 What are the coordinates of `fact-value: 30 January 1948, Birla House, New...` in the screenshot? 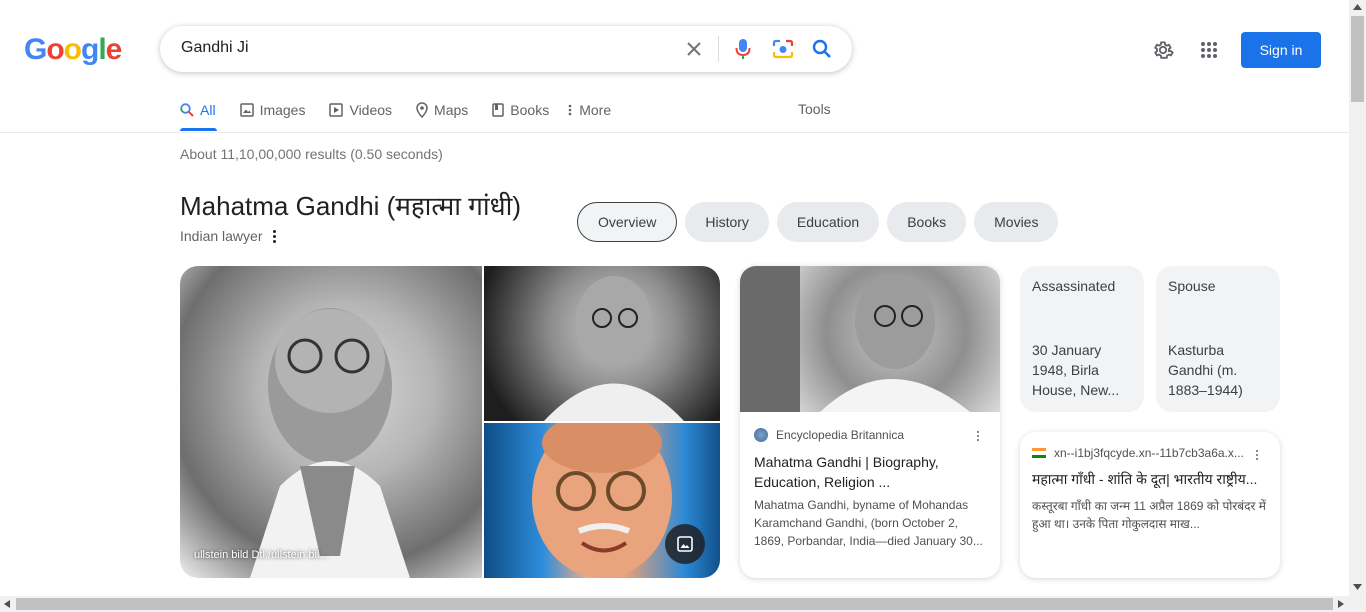 It's located at (1076, 370).